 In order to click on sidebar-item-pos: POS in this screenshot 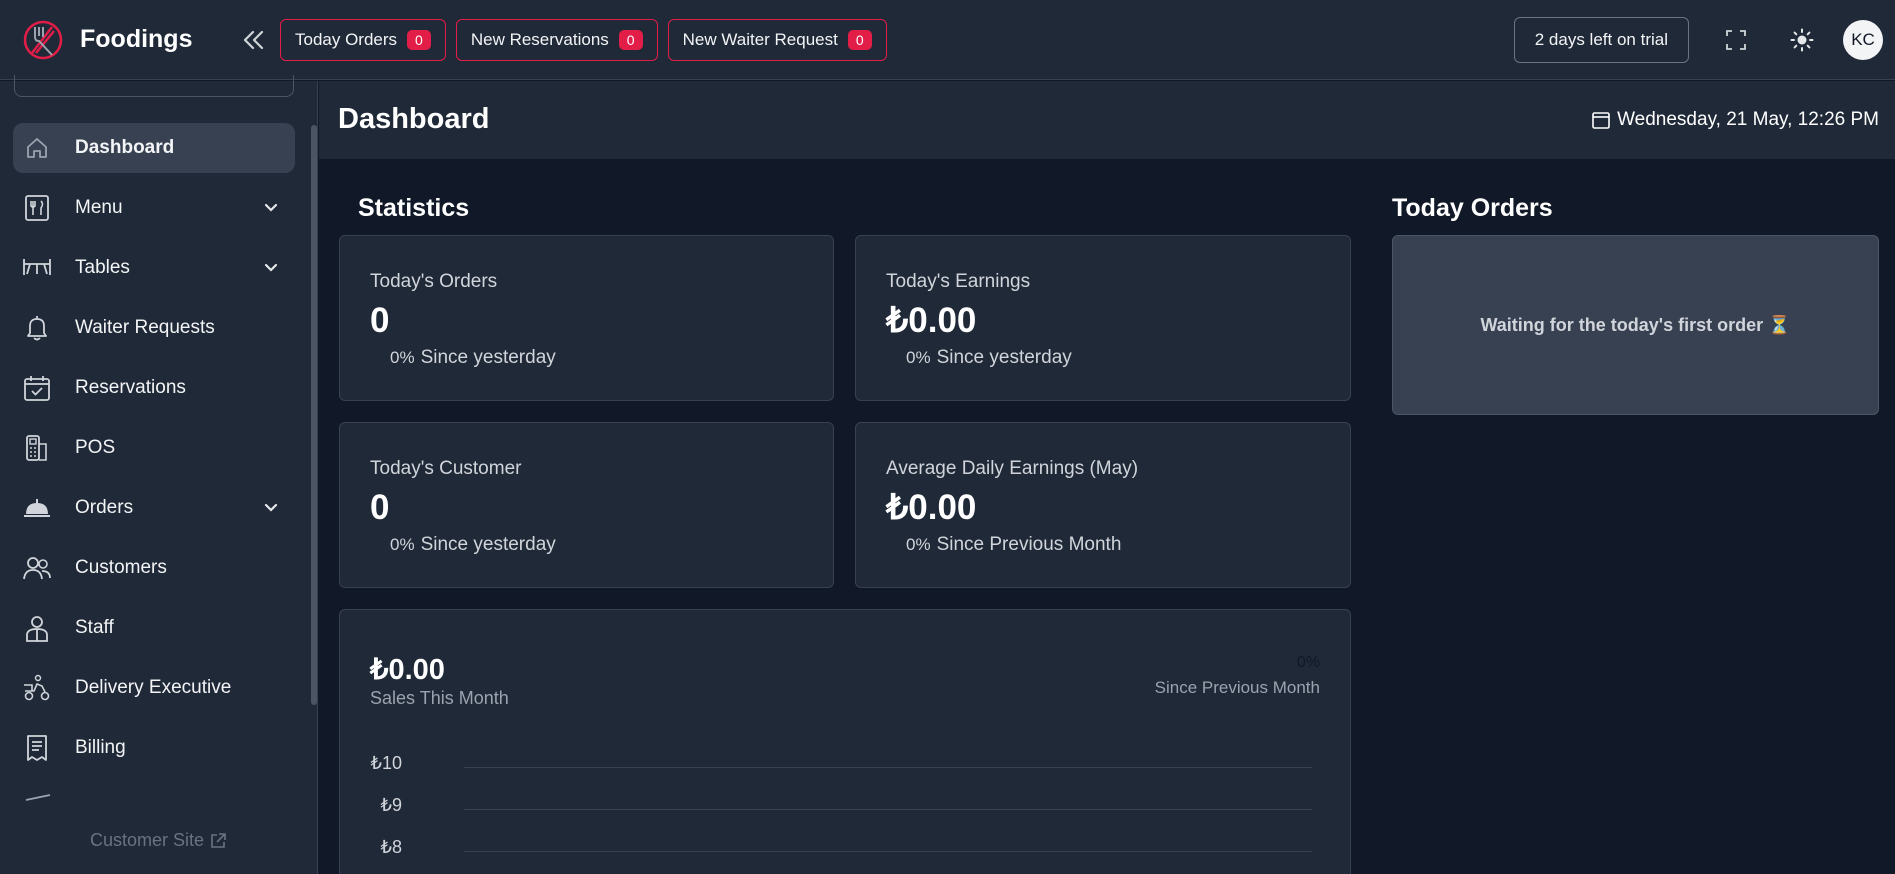, I will do `click(154, 448)`.